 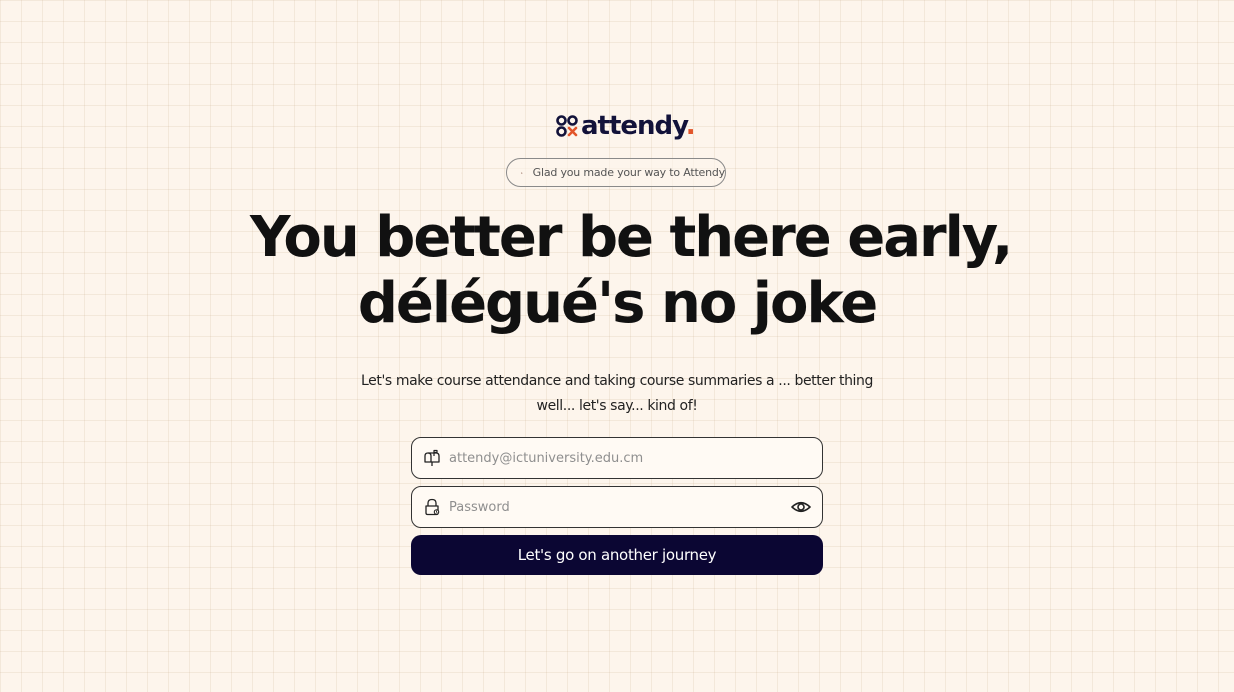 I want to click on welcome-text: Glad you made your way to Attendy, so click(x=629, y=172).